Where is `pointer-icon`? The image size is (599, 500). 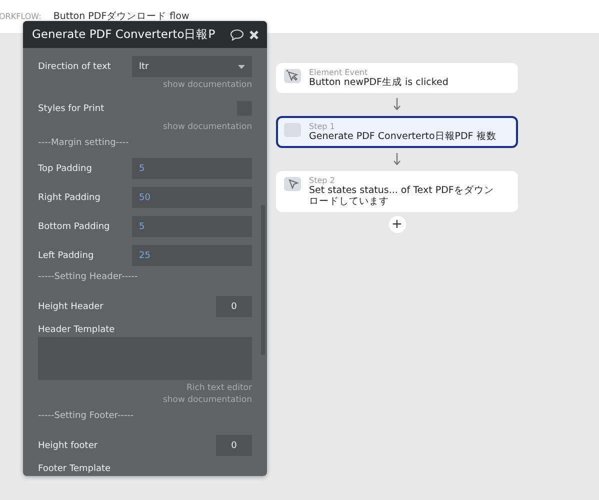
pointer-icon is located at coordinates (292, 184).